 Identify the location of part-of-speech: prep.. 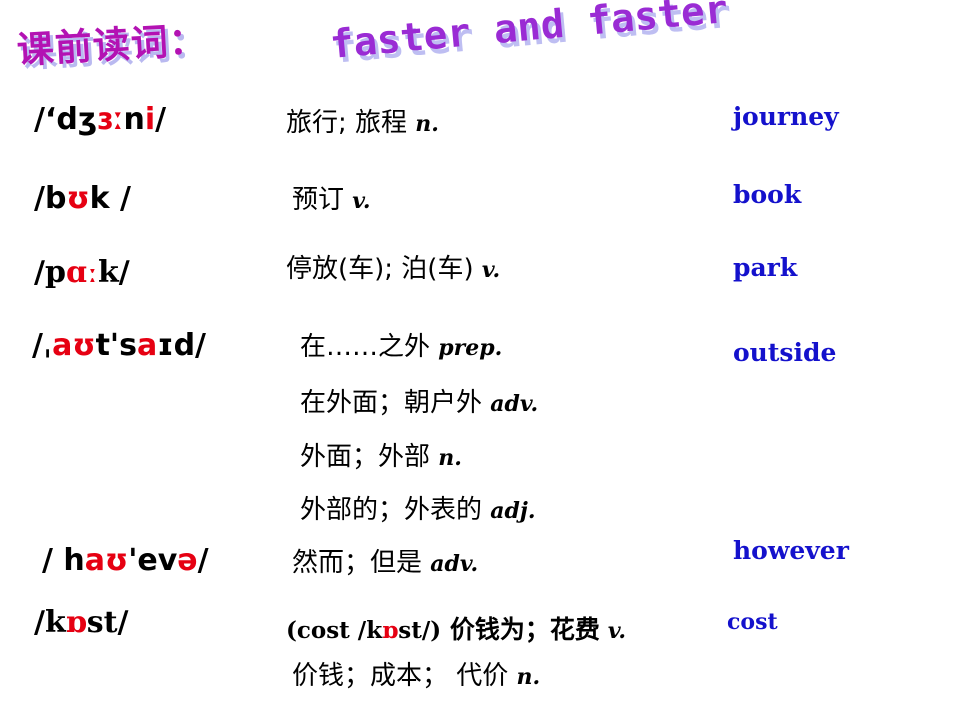
(470, 348).